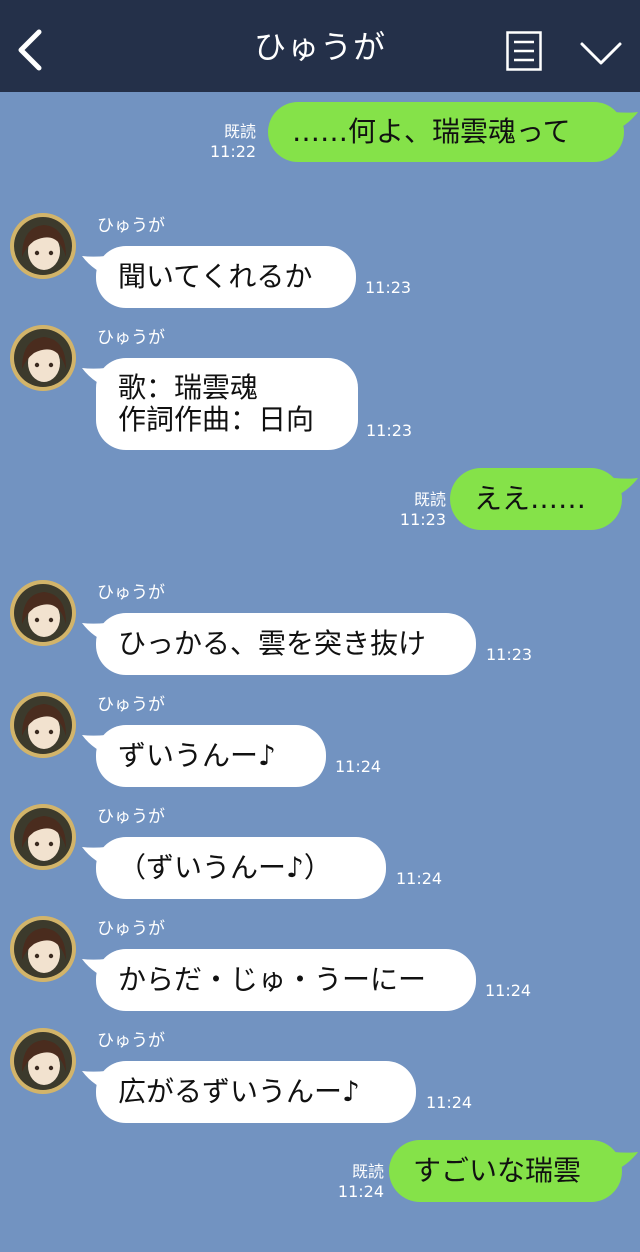 The image size is (640, 1252). I want to click on chevron-down-icon, so click(601, 53).